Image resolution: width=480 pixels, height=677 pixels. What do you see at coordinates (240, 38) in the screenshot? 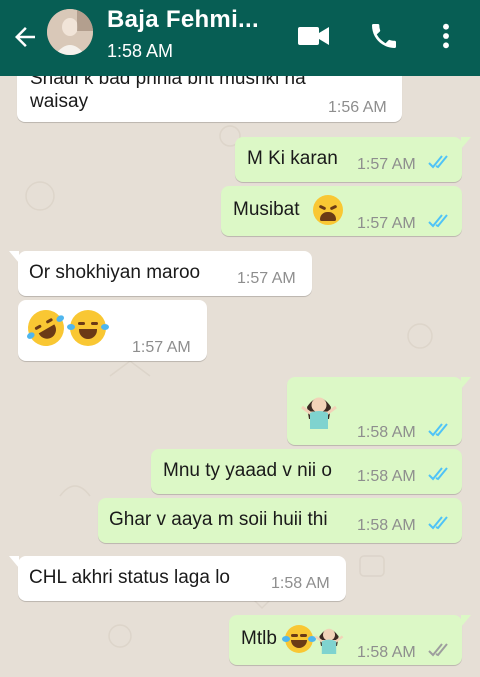
I see `chat-header: Baja Fehmi... 1:58 AM` at bounding box center [240, 38].